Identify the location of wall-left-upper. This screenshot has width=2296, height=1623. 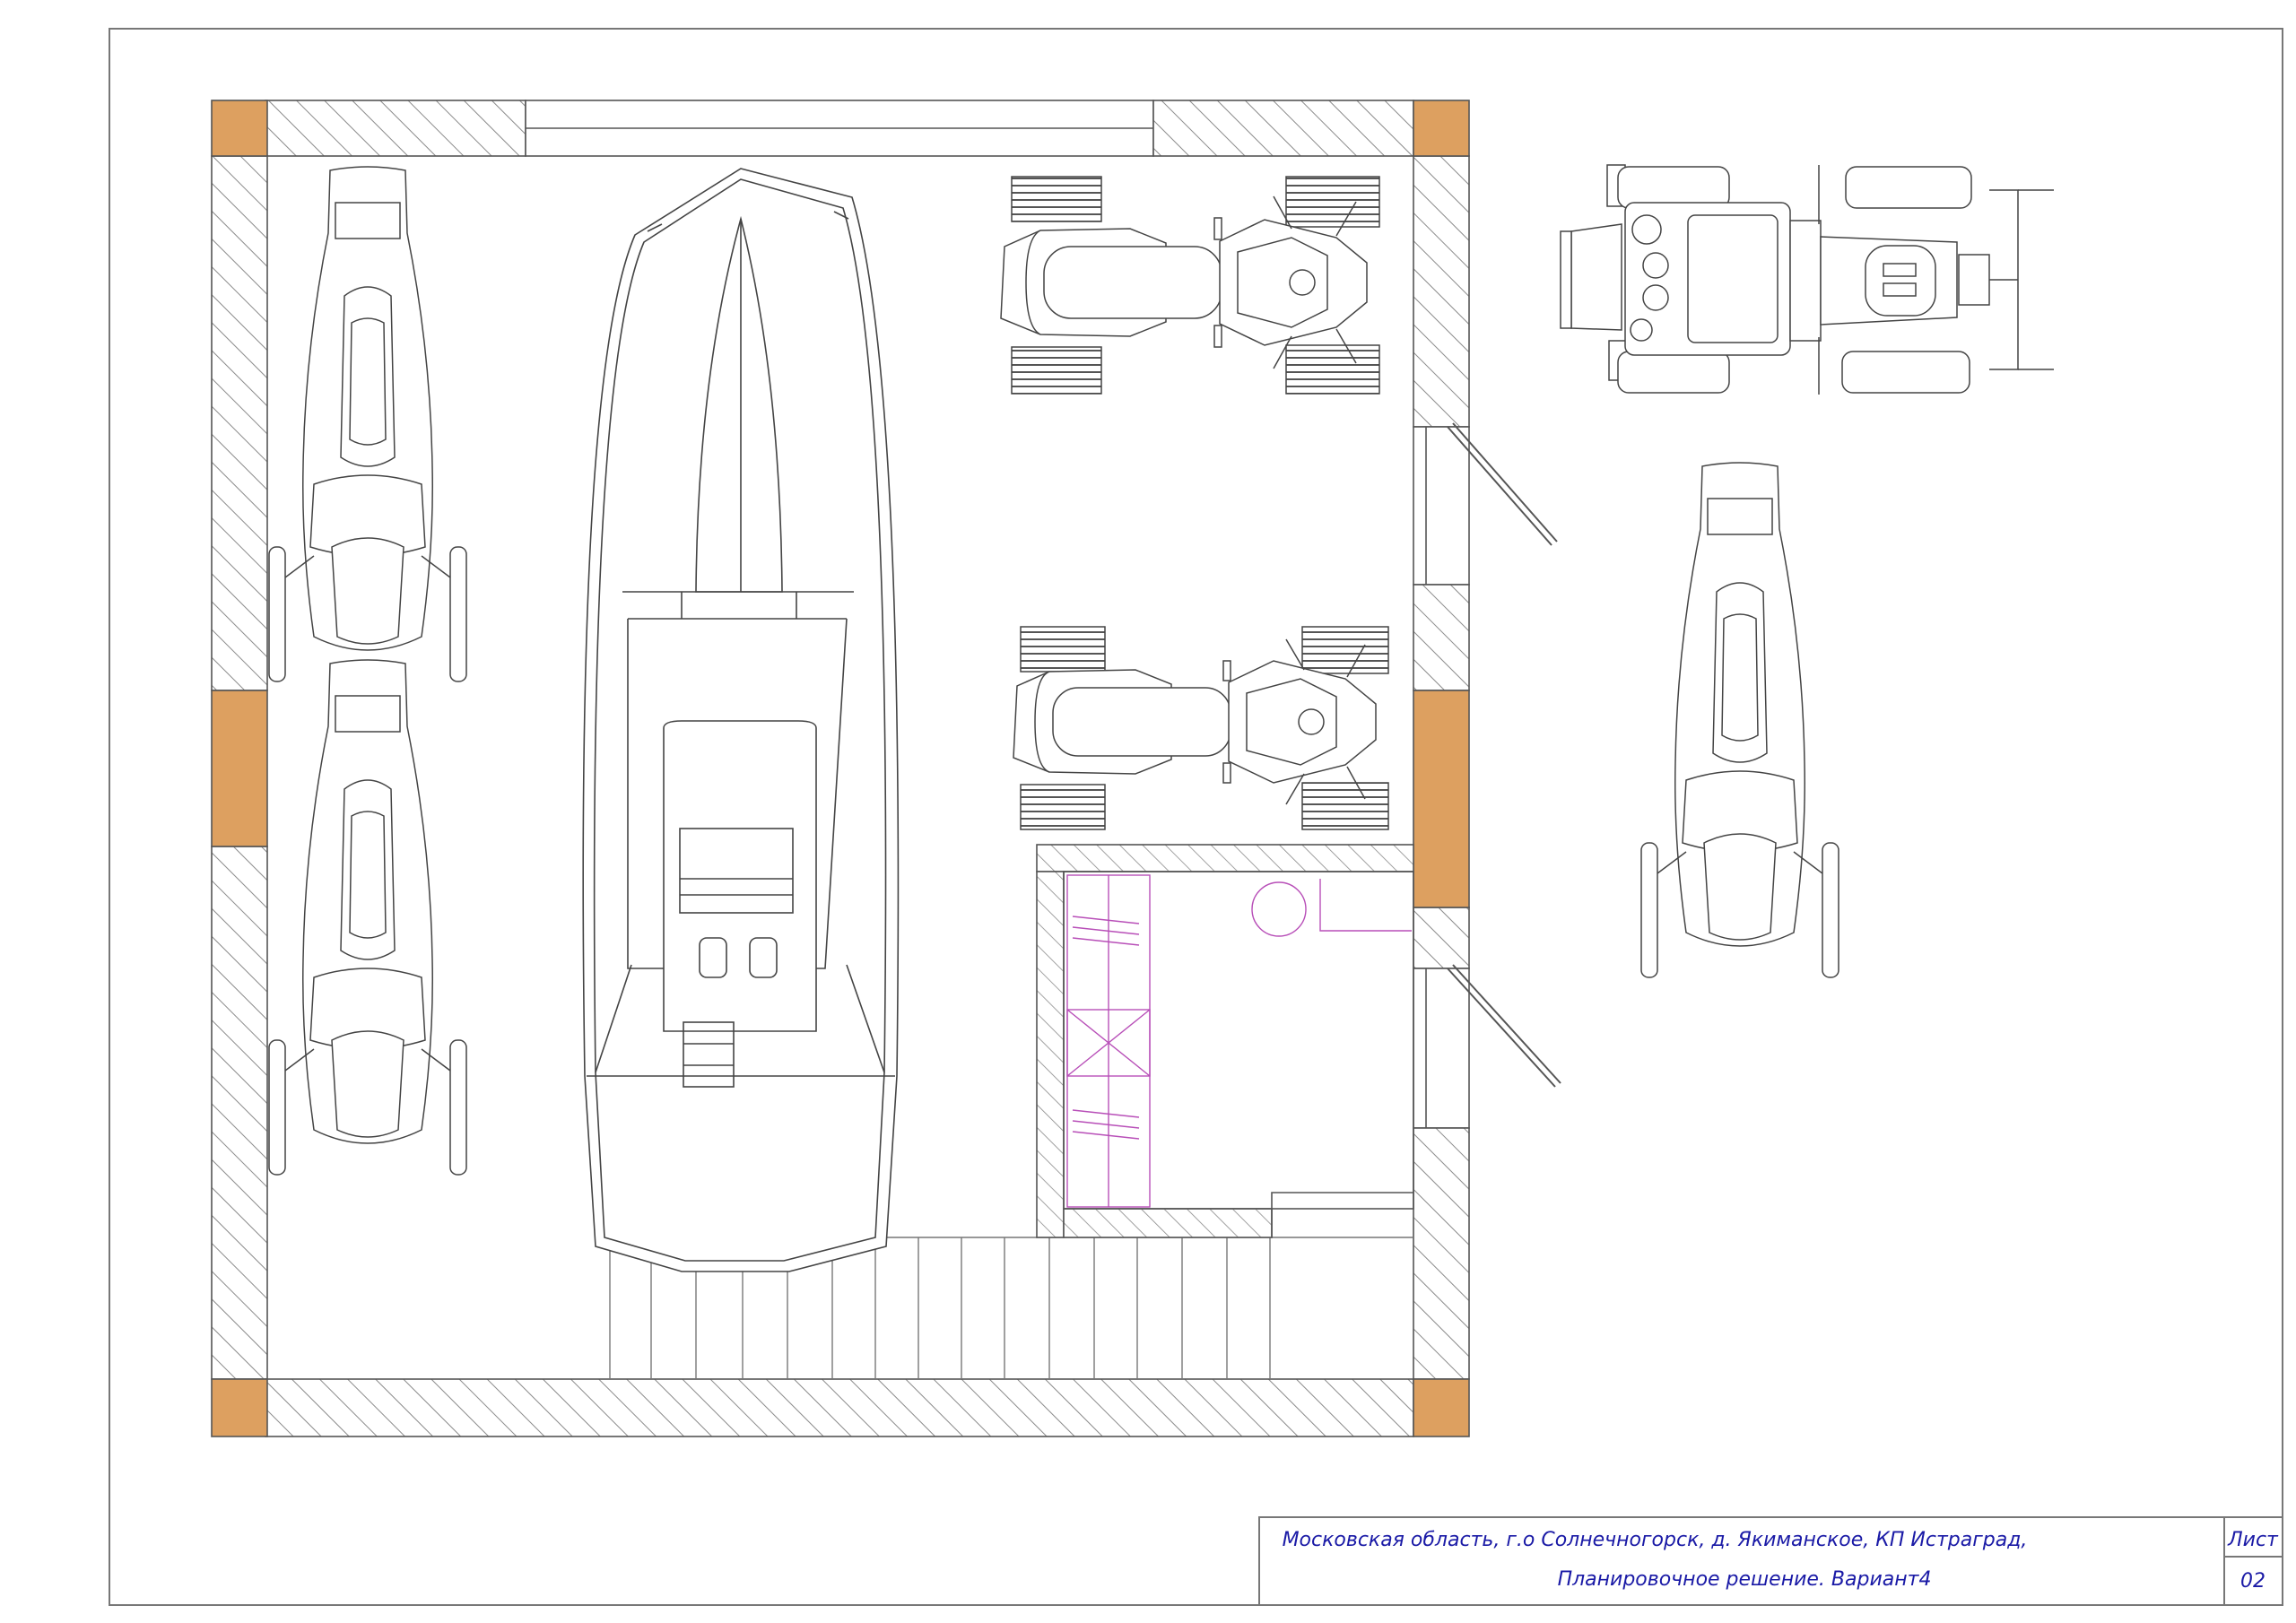
(239, 423).